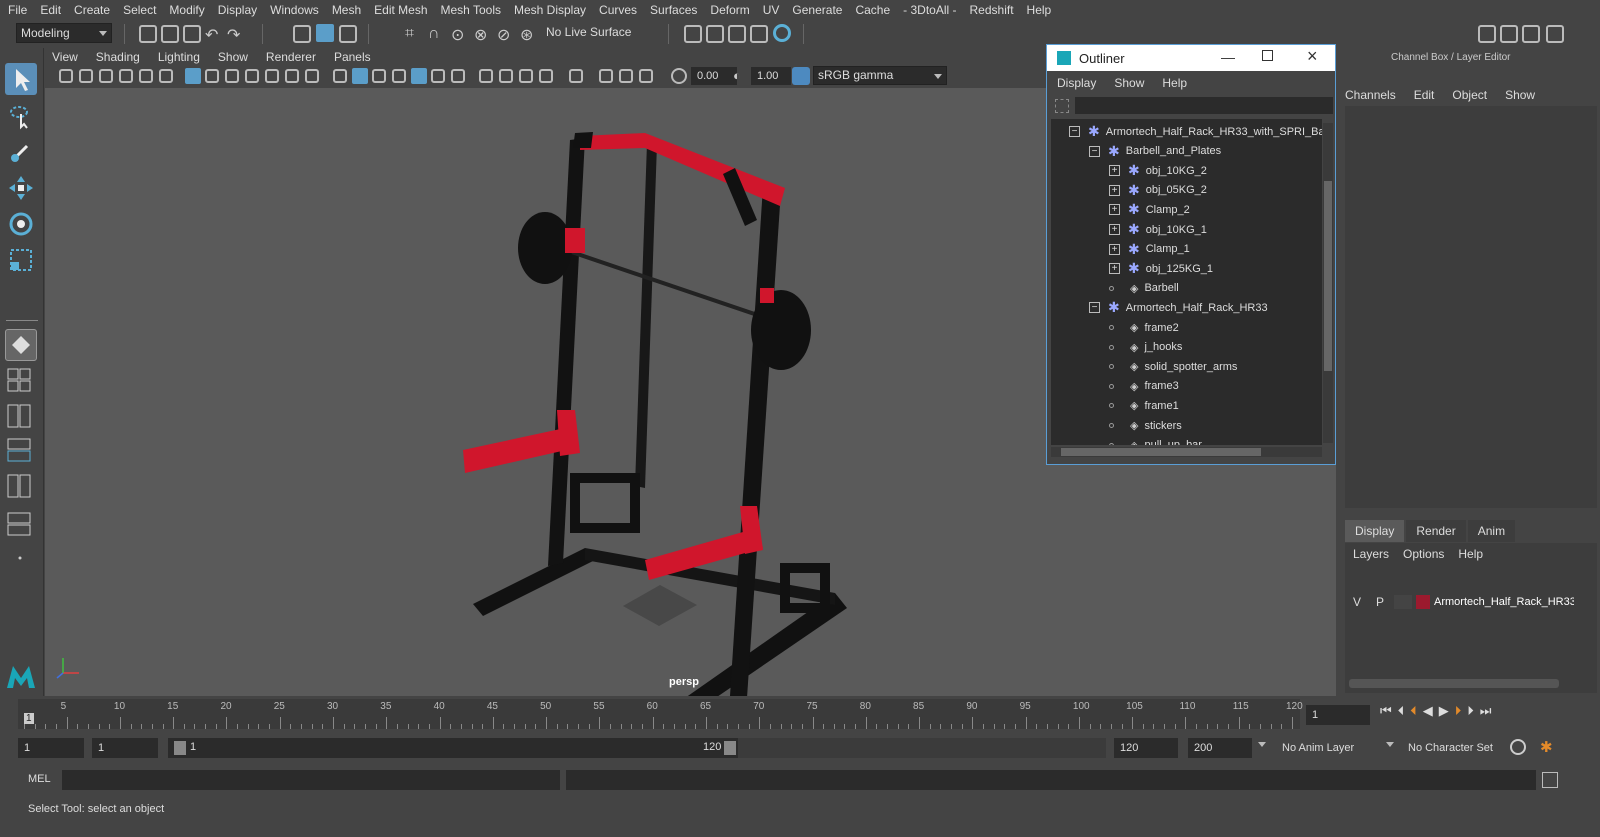 This screenshot has width=1600, height=837. What do you see at coordinates (576, 76) in the screenshot?
I see `isolate-select-icon` at bounding box center [576, 76].